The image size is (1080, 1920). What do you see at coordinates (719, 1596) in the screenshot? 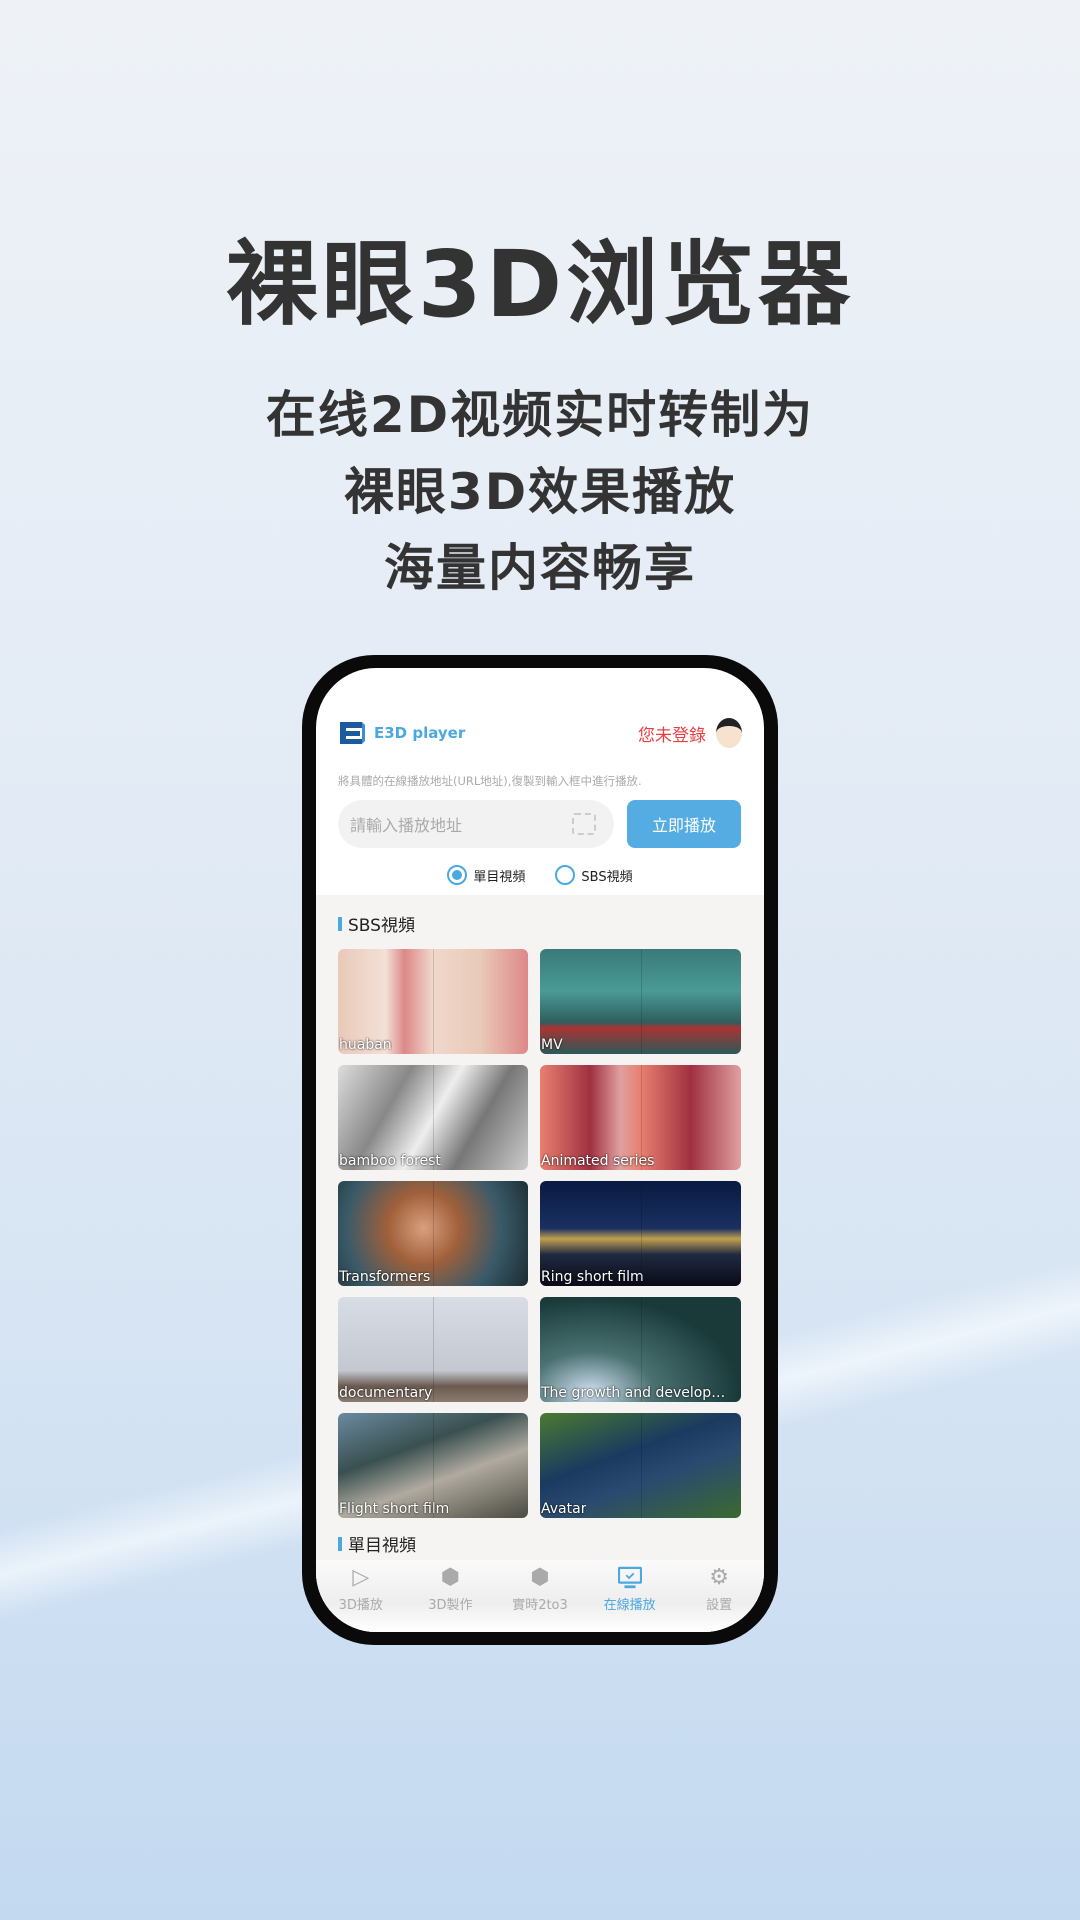
I see `tab-settings: ⚙ 設置` at bounding box center [719, 1596].